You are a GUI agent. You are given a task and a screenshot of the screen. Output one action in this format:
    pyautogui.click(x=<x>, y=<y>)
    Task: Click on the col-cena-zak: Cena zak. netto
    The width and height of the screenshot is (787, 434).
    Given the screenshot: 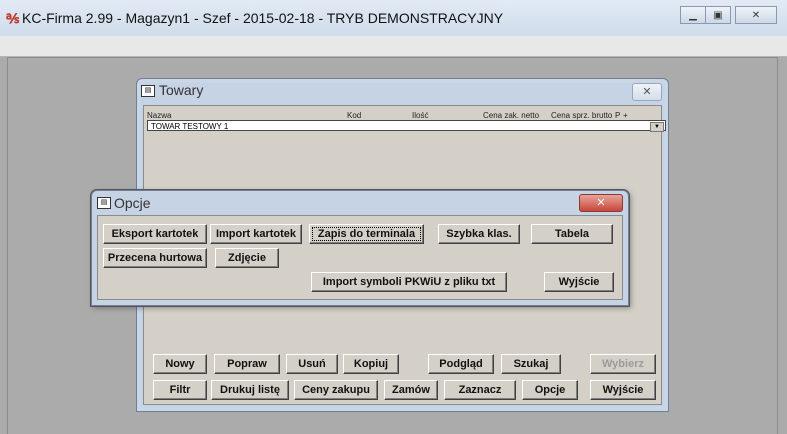 What is the action you would take?
    pyautogui.click(x=511, y=115)
    